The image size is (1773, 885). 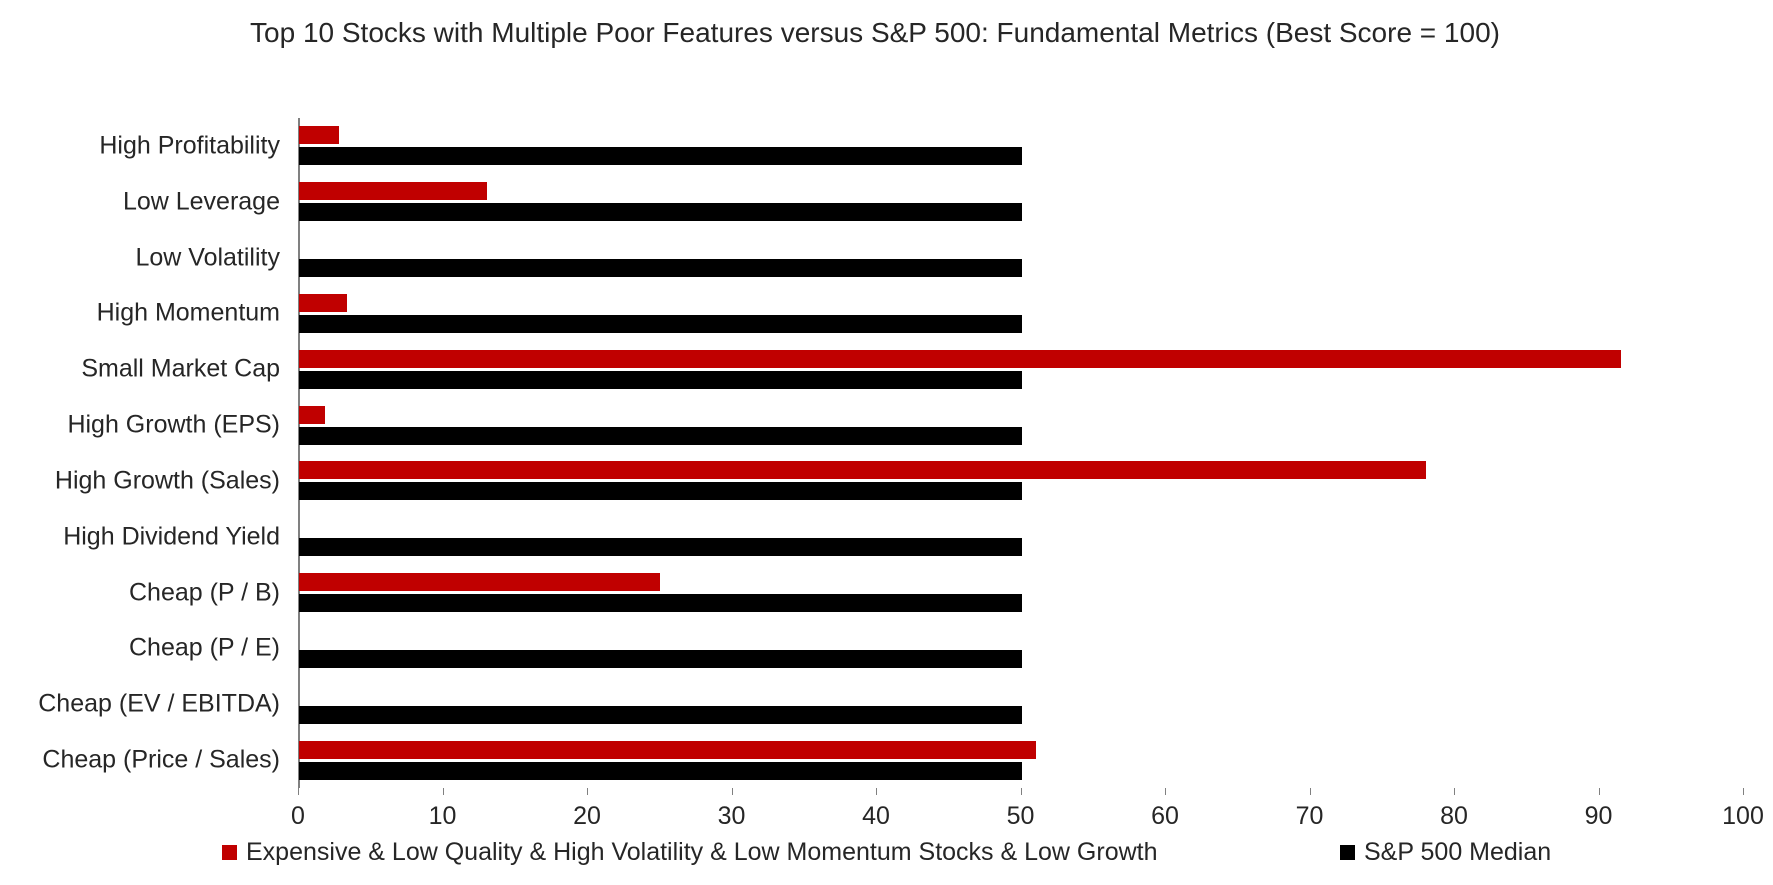 What do you see at coordinates (731, 816) in the screenshot?
I see `x-axis-tick-label: 30` at bounding box center [731, 816].